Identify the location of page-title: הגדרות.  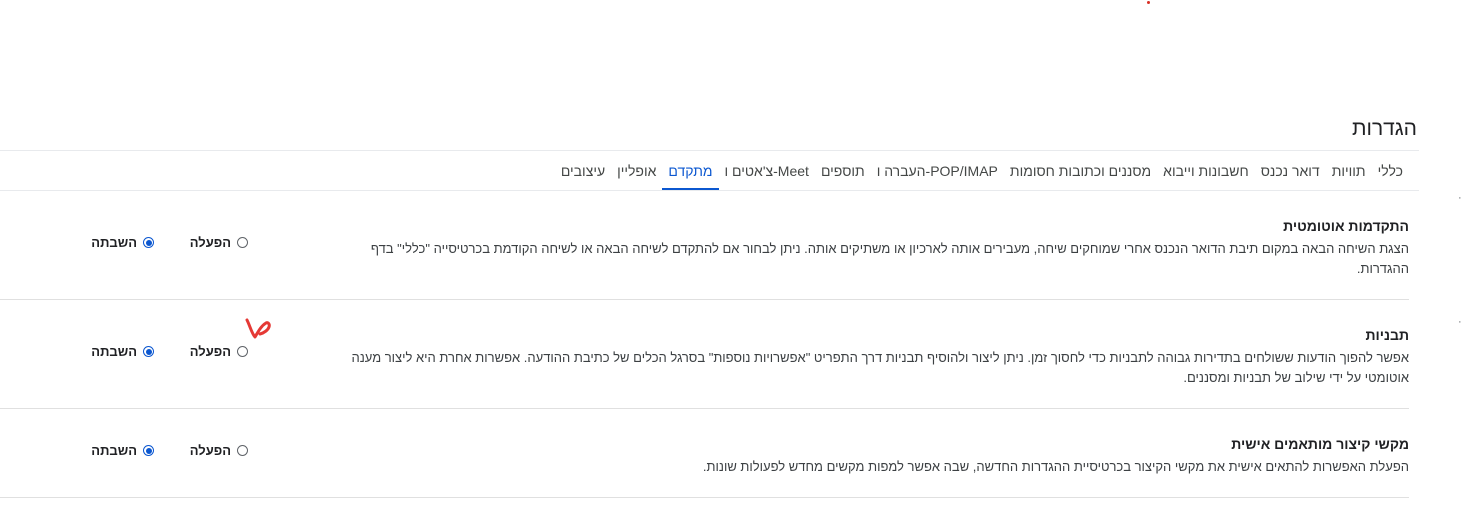
(1384, 128).